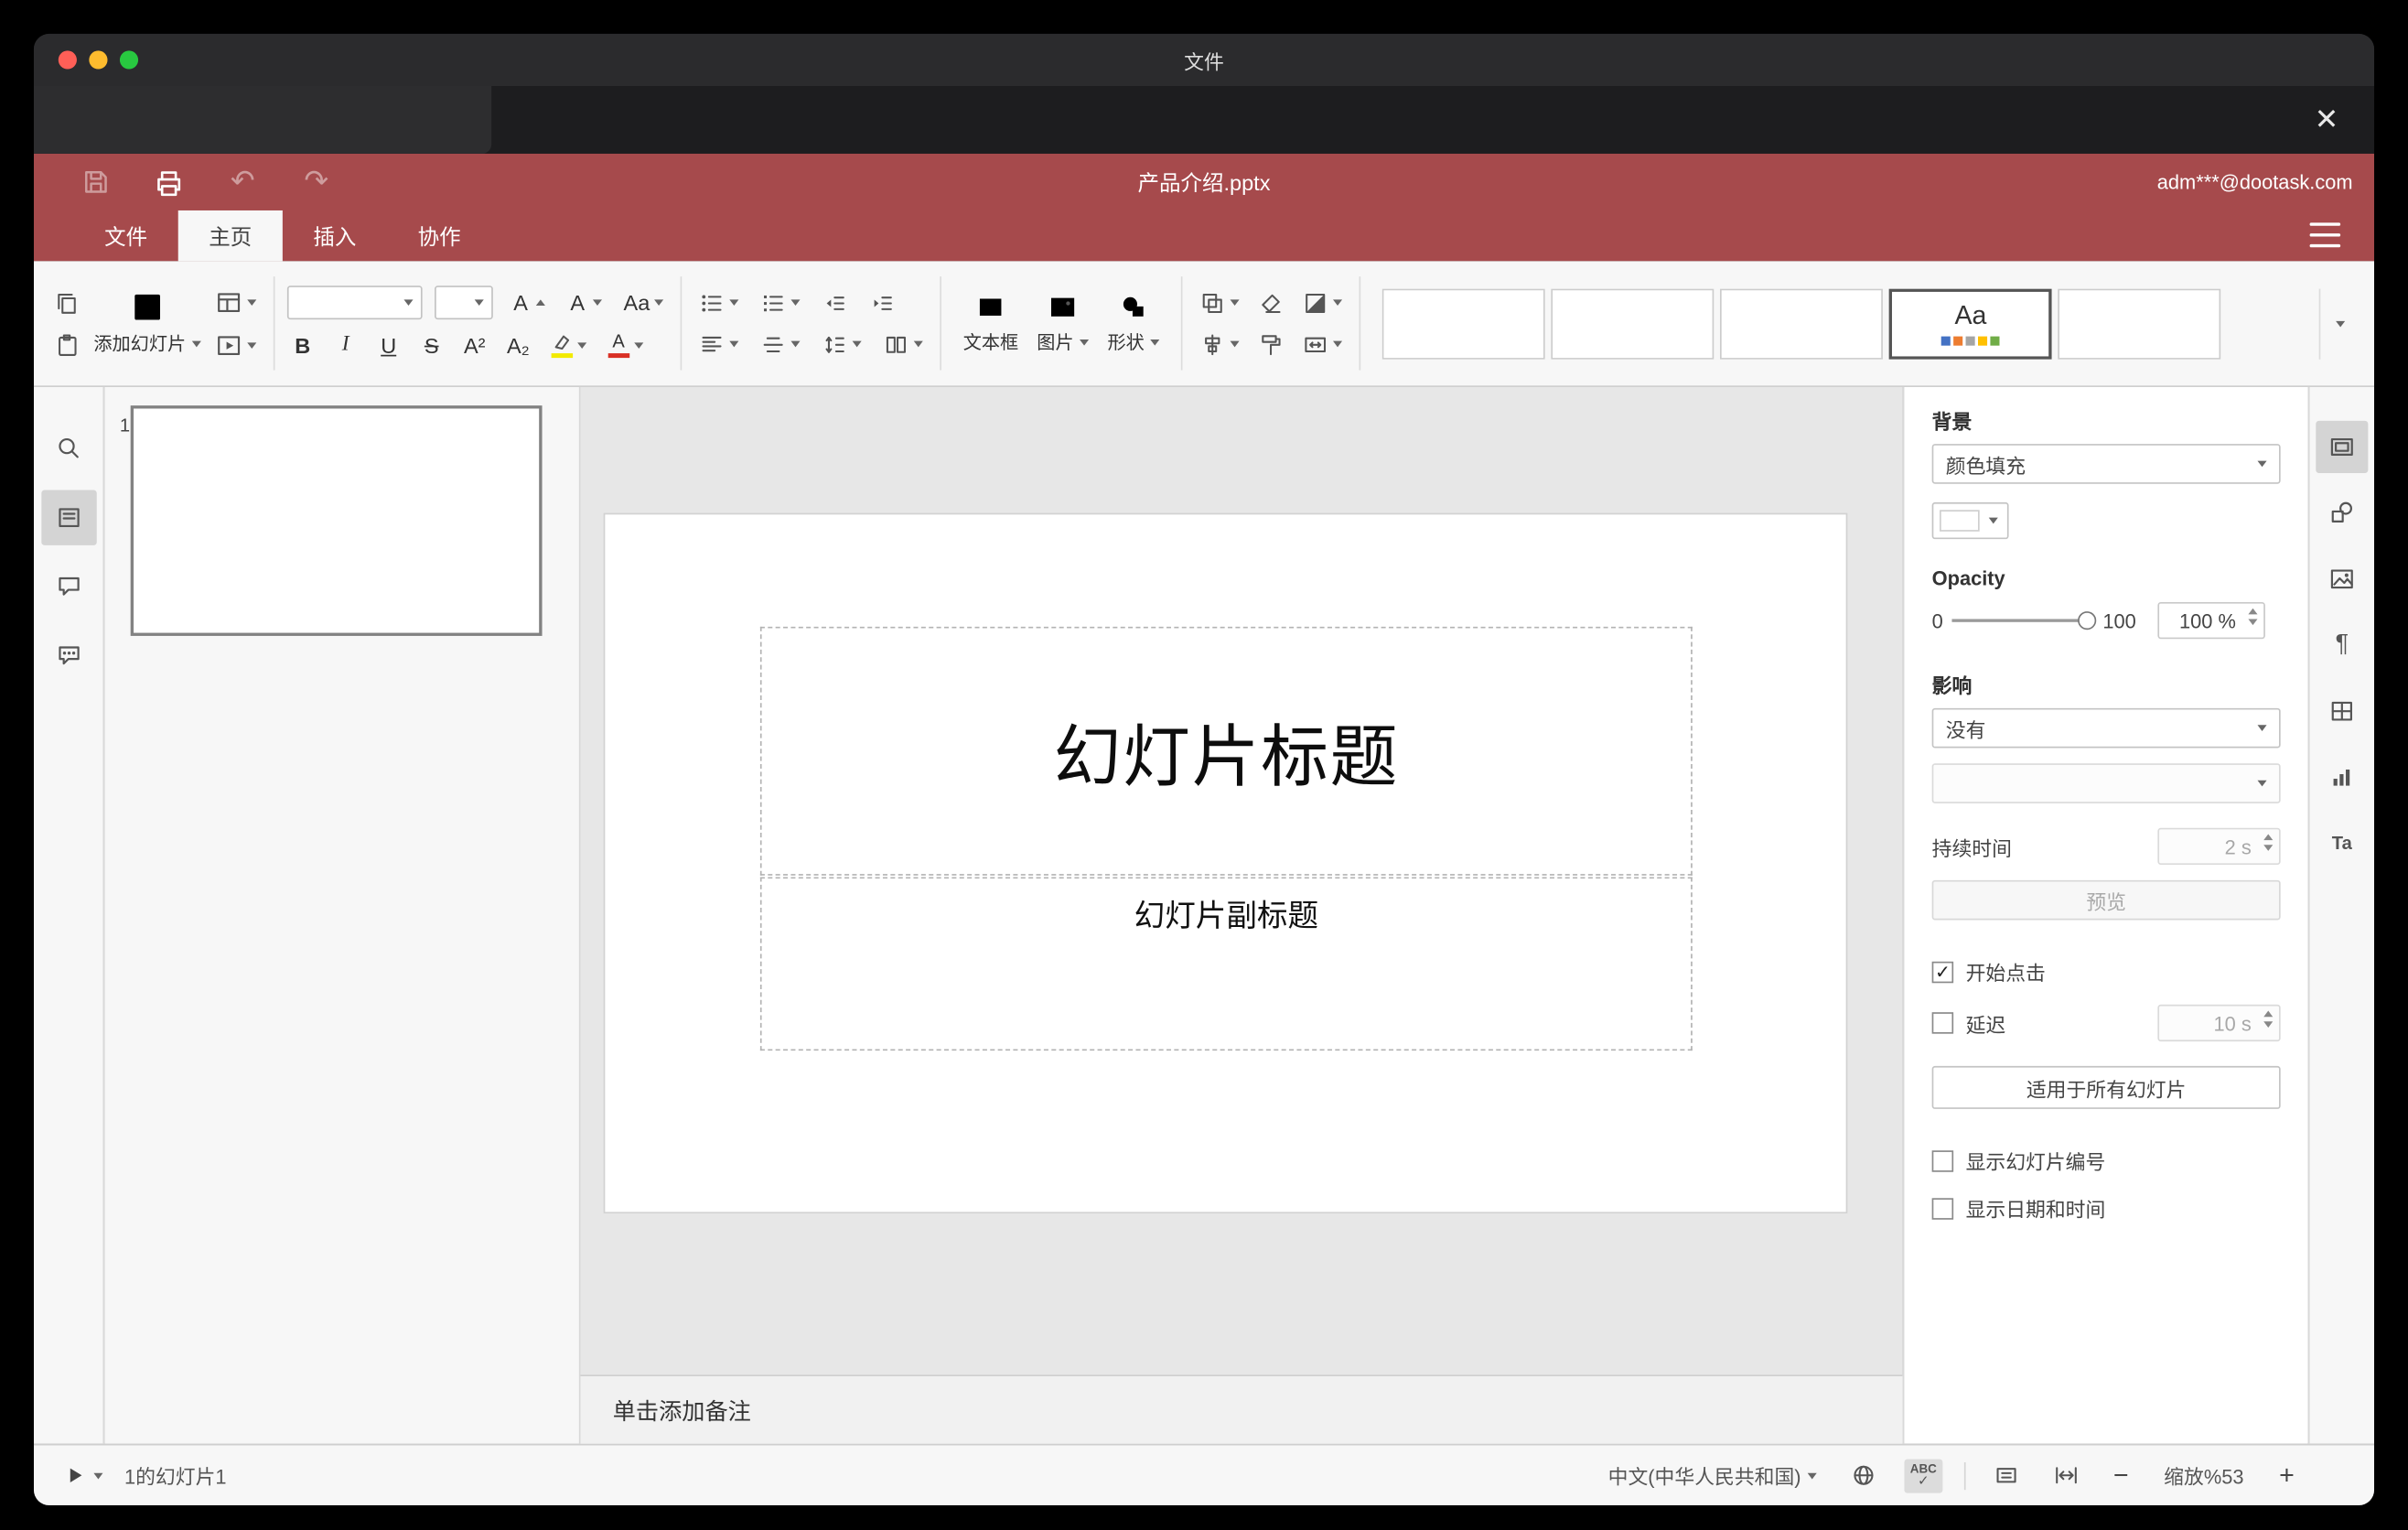 The width and height of the screenshot is (2408, 1530). Describe the element at coordinates (2106, 783) in the screenshot. I see `effect-type-select` at that location.